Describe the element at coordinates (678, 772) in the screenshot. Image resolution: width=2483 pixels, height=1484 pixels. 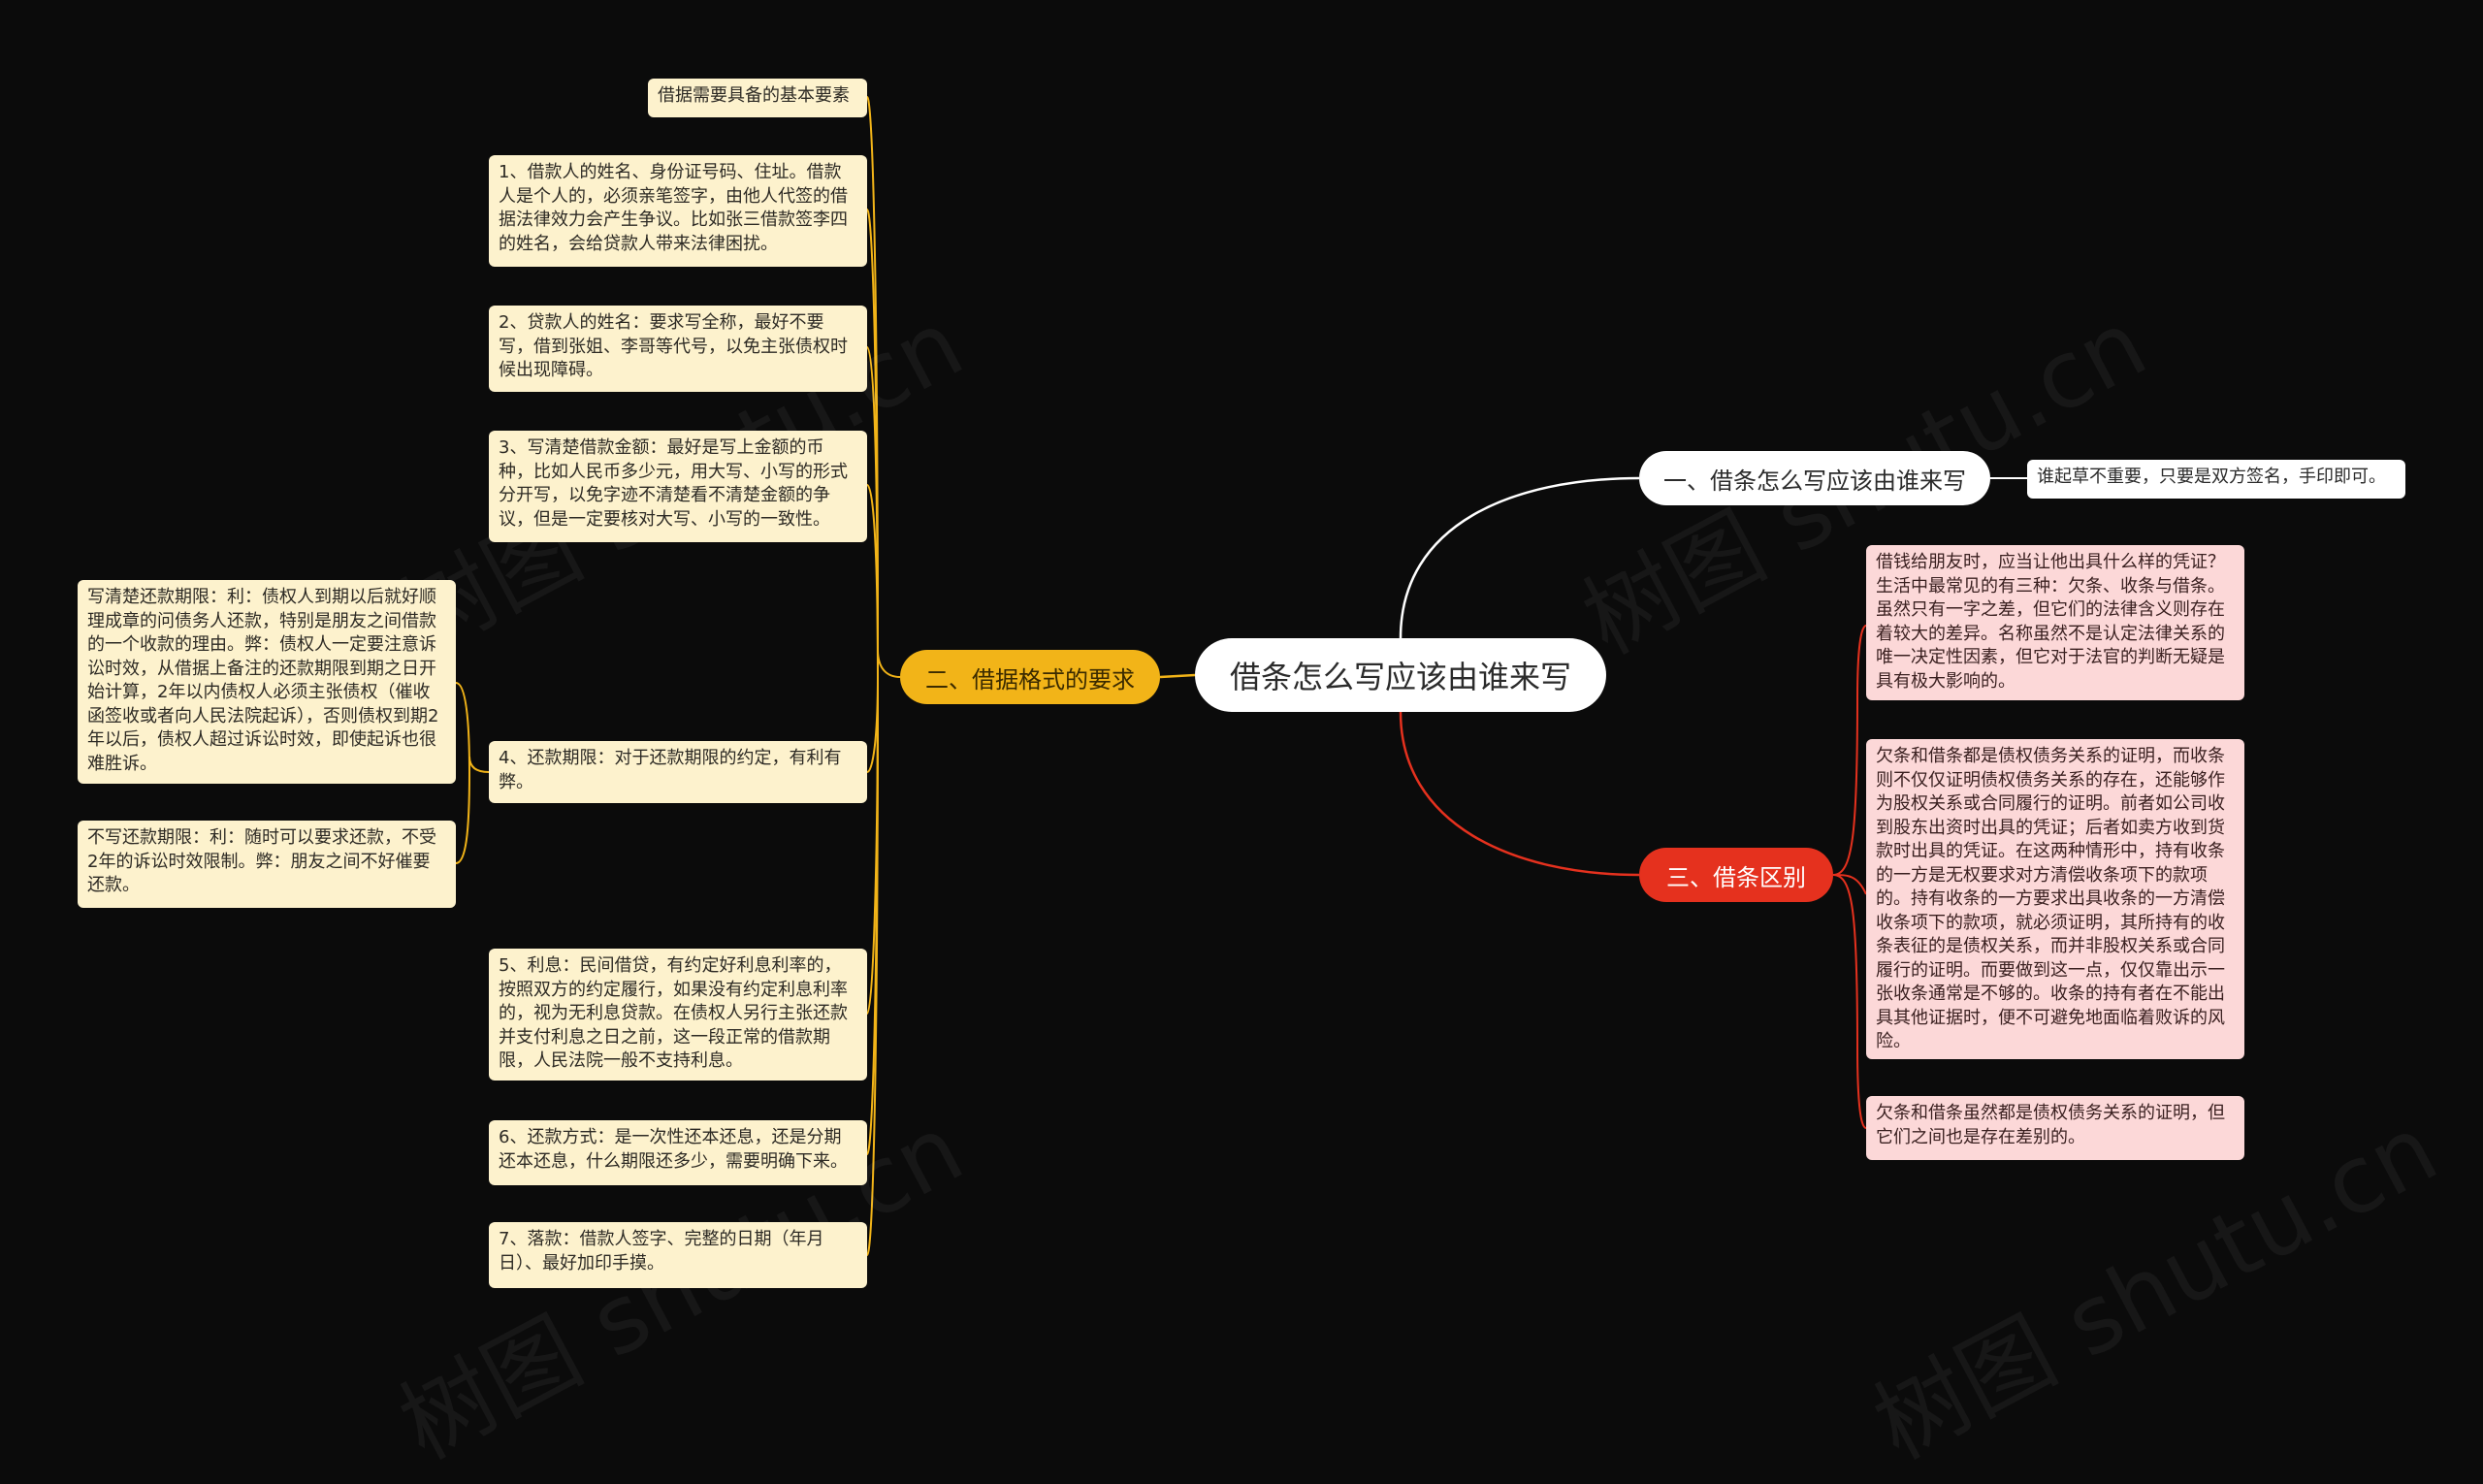
I see `leaf-repay-term: 4、还款期限：对于还款期限的约定，有利有弊。` at that location.